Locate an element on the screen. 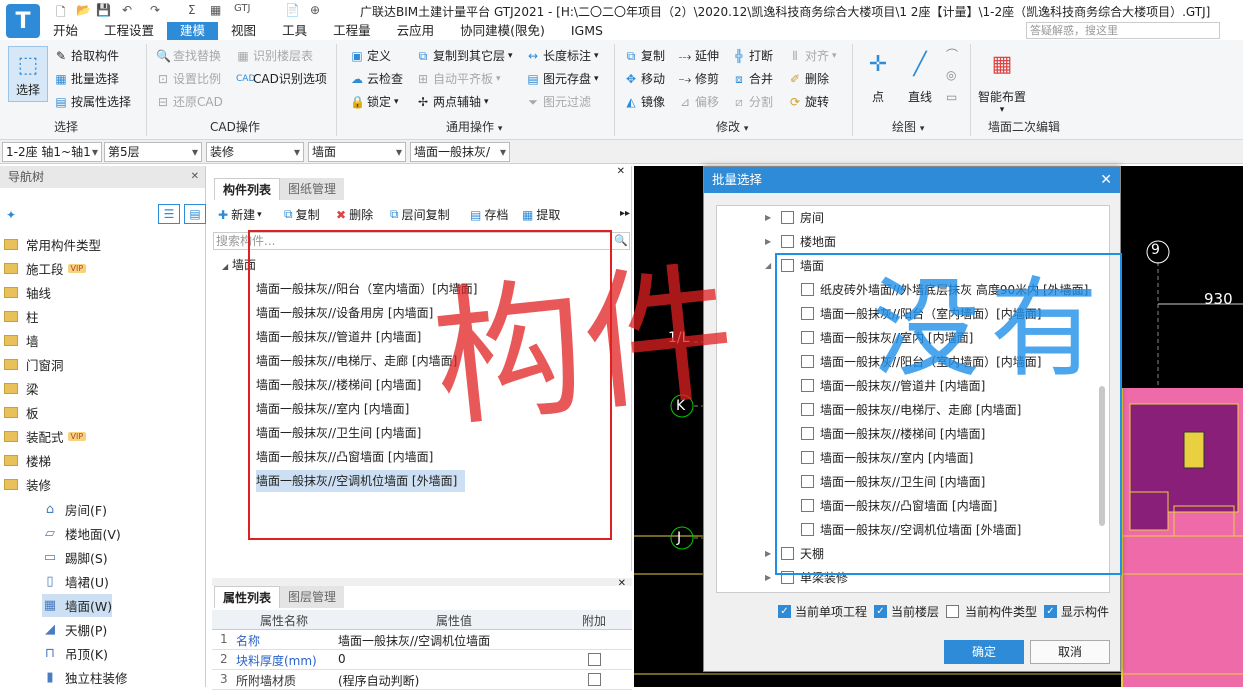 The image size is (1243, 690). copy-button: ⧉ 复制 is located at coordinates (644, 55).